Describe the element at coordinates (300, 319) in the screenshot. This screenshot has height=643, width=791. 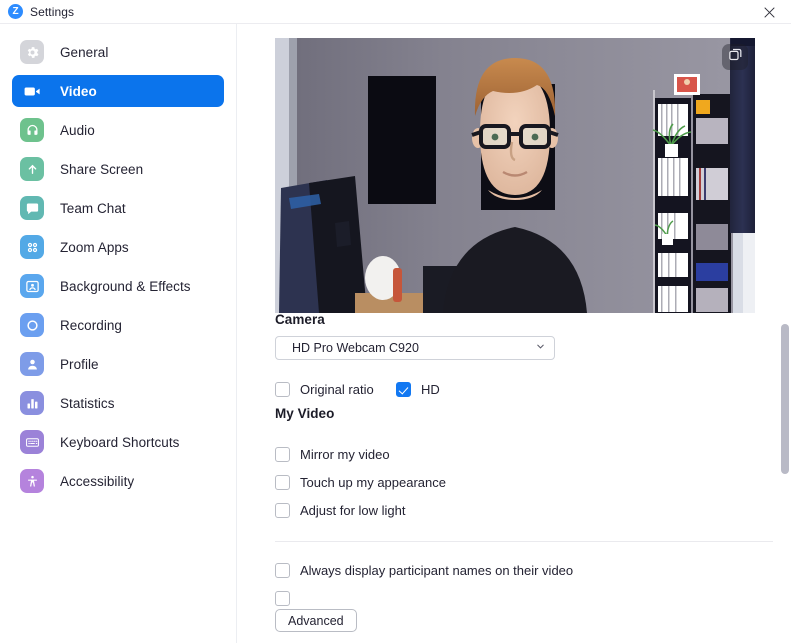
I see `camera-section-heading: Camera` at that location.